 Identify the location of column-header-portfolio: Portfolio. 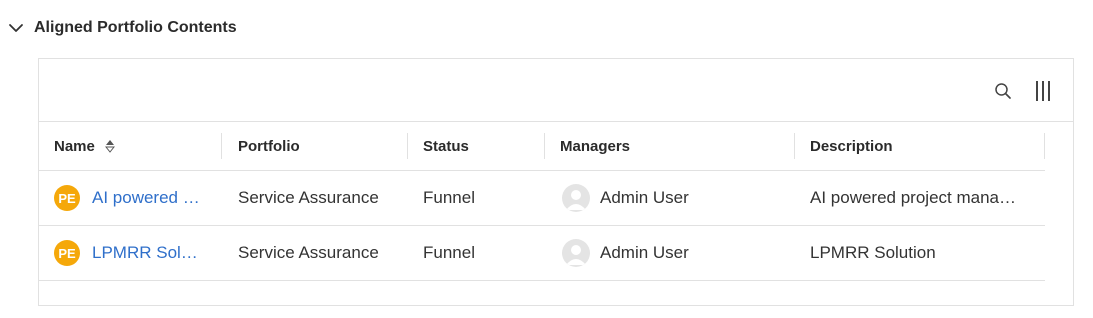
(315, 146).